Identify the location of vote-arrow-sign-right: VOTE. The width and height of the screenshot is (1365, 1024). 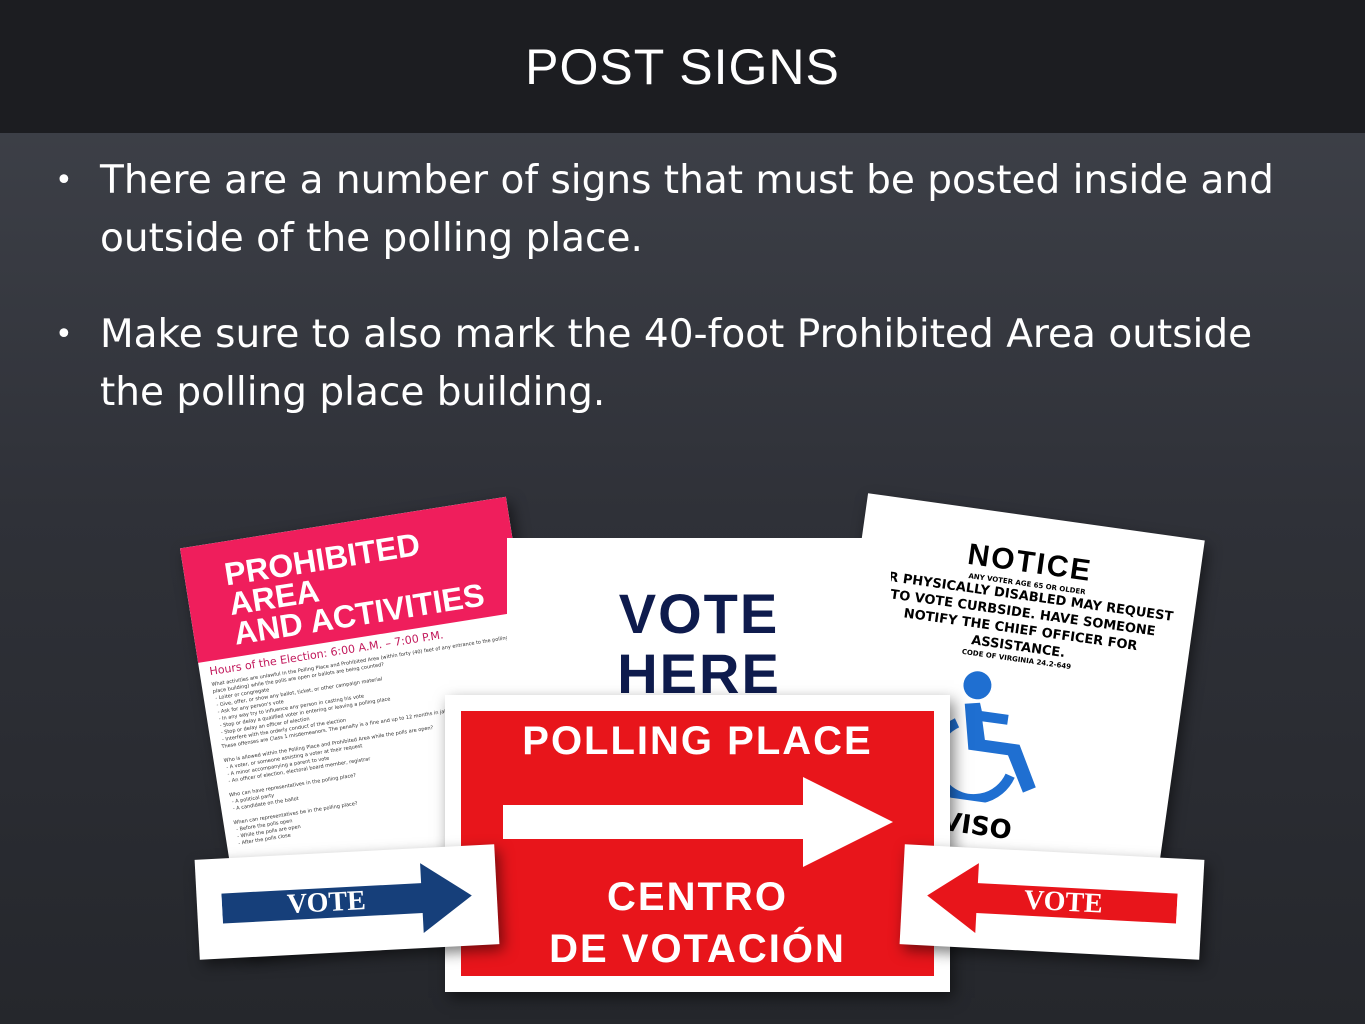
(1052, 902).